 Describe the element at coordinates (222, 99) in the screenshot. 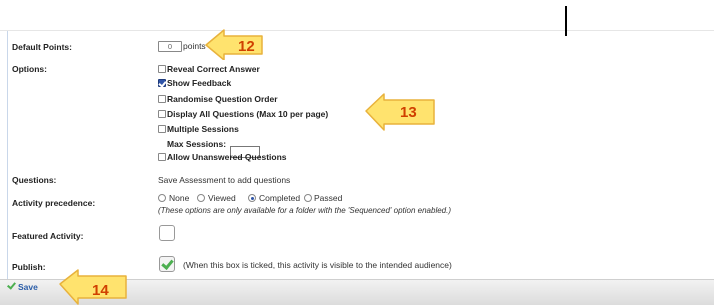

I see `randomise-question-order-label: Randomise Question Order` at that location.